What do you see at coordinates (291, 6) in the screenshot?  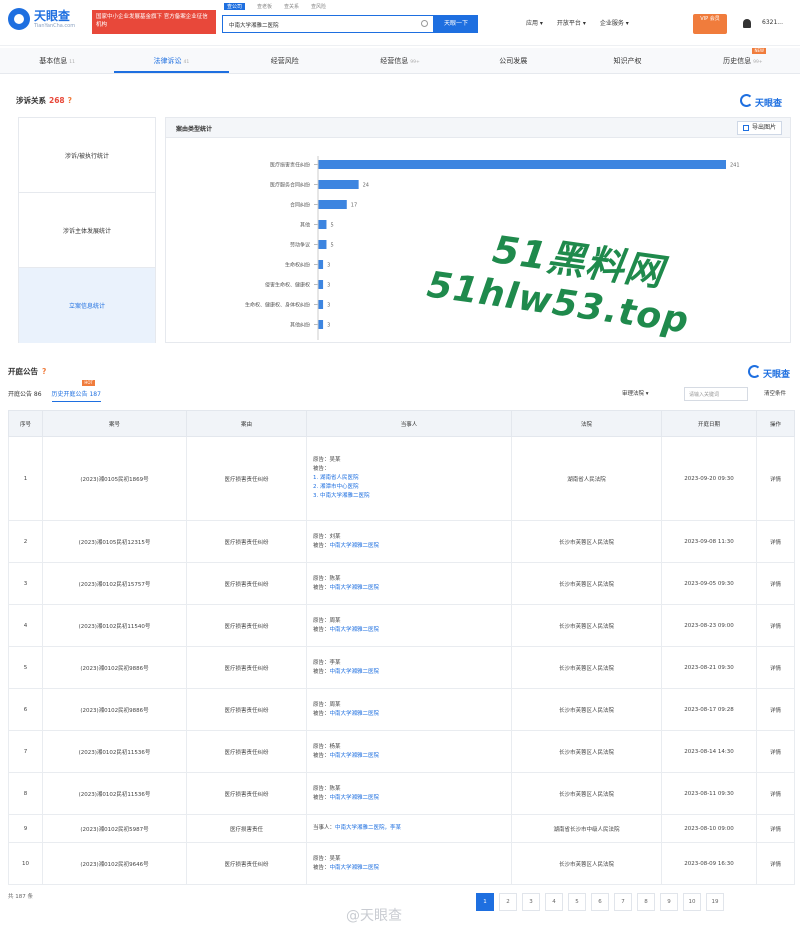 I see `search-tab-relation: 查关系` at bounding box center [291, 6].